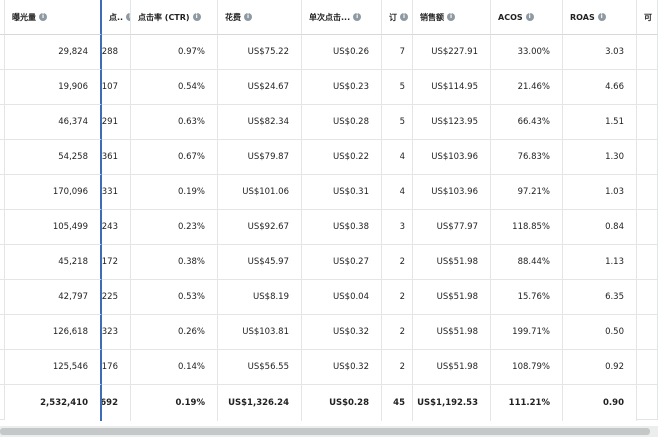  What do you see at coordinates (432, 17) in the screenshot?
I see `header-label: 销售额` at bounding box center [432, 17].